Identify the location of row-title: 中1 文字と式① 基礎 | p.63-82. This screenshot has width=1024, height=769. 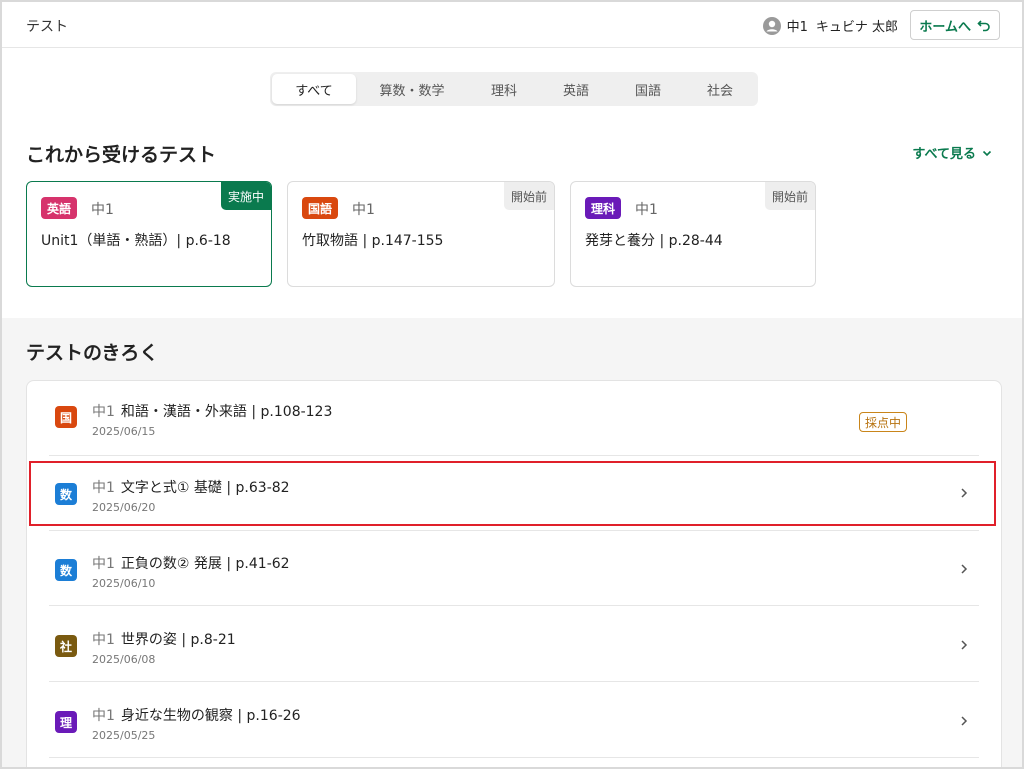
(191, 487).